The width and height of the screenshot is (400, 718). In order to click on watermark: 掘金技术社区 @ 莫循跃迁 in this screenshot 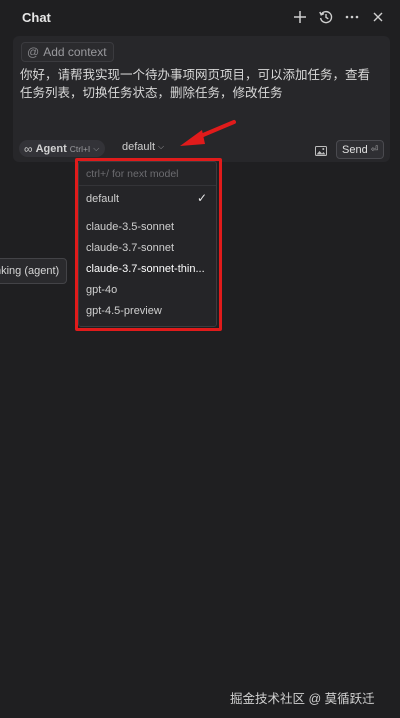, I will do `click(302, 699)`.